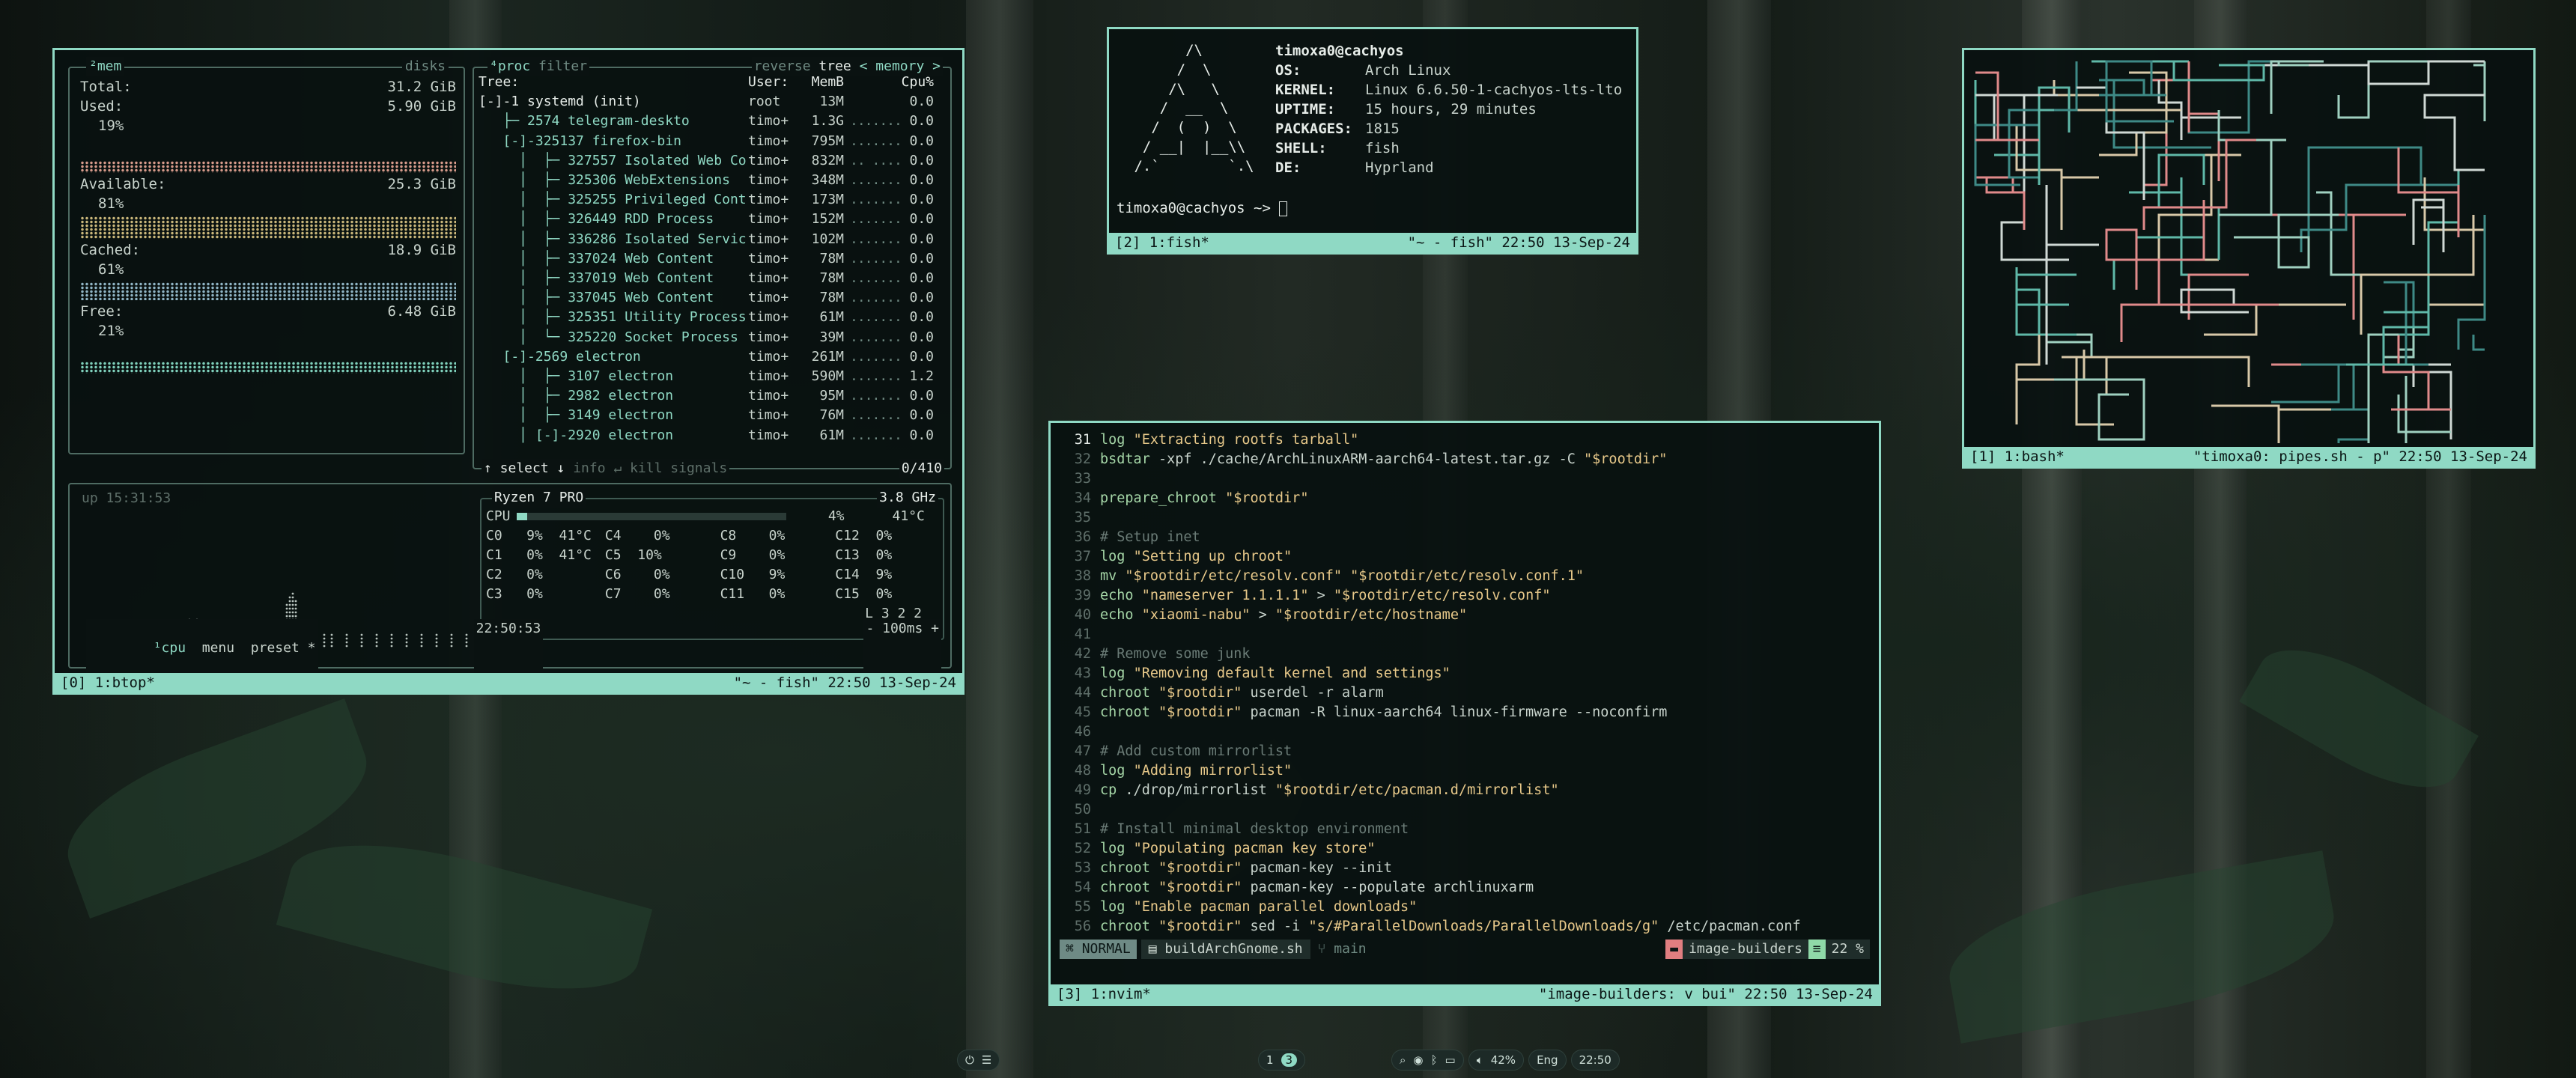 The image size is (2576, 1078). What do you see at coordinates (1465, 693) in the screenshot?
I see `code-line: 44 chroot "$rootdir" userdel -r alarm` at bounding box center [1465, 693].